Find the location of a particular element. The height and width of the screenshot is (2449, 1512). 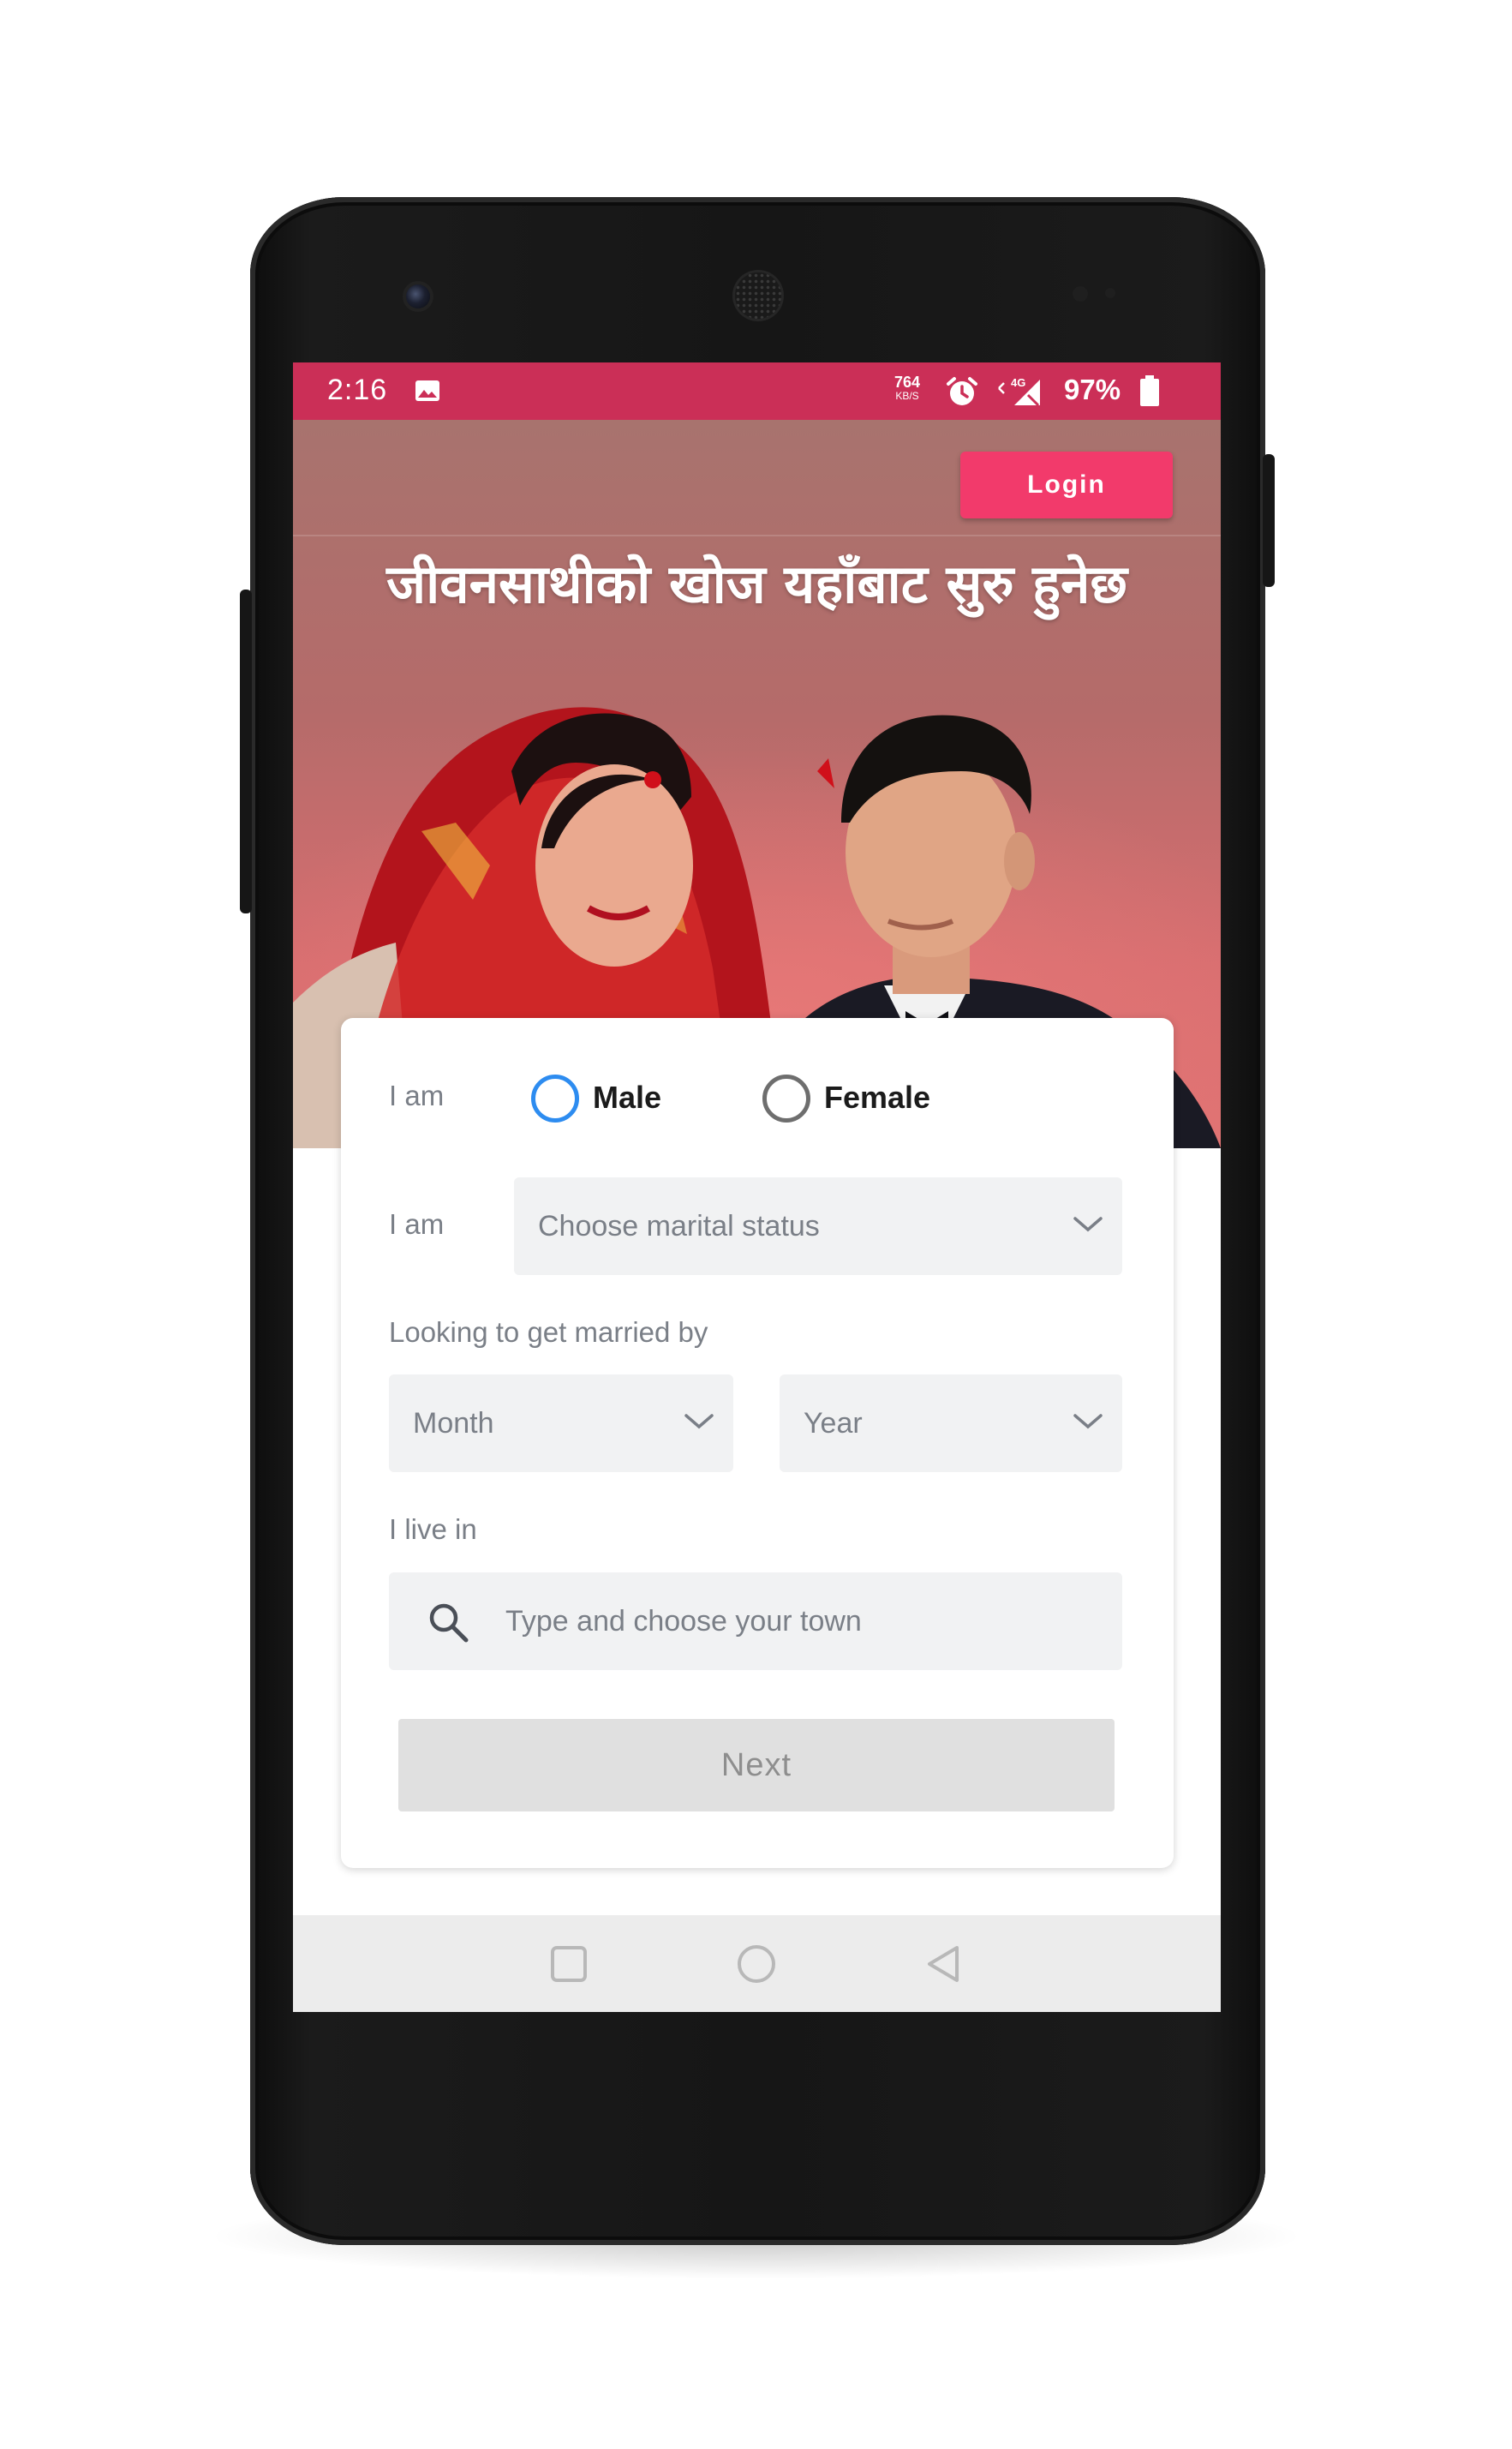

power-button is located at coordinates (1269, 520).